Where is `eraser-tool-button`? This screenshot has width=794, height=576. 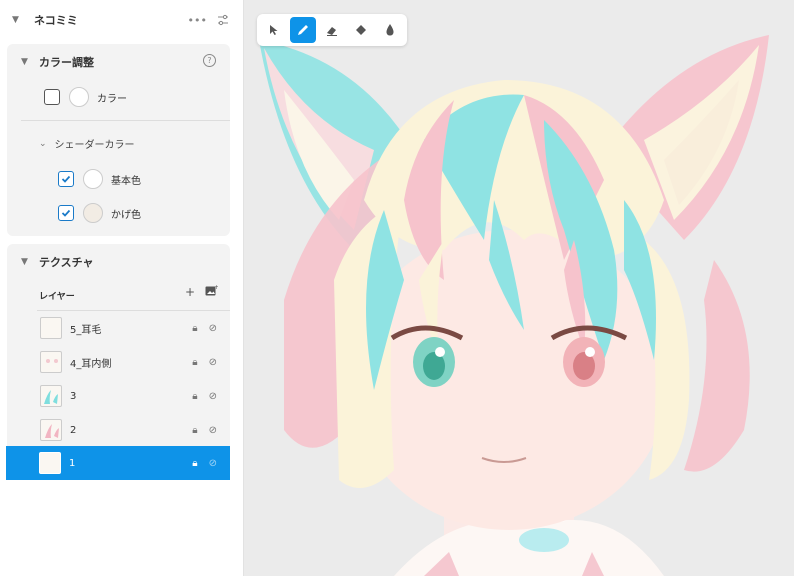
eraser-tool-button is located at coordinates (332, 30).